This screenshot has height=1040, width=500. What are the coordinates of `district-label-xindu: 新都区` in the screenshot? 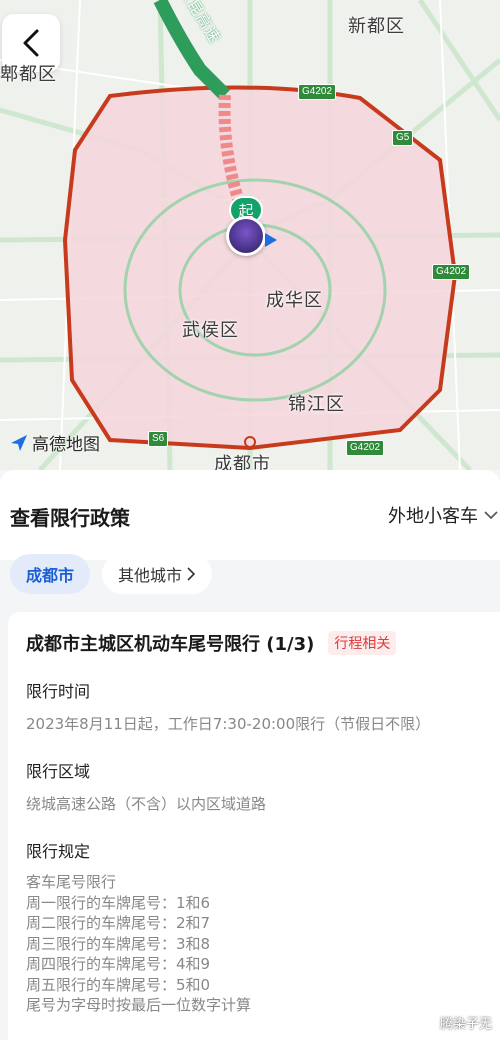 It's located at (376, 26).